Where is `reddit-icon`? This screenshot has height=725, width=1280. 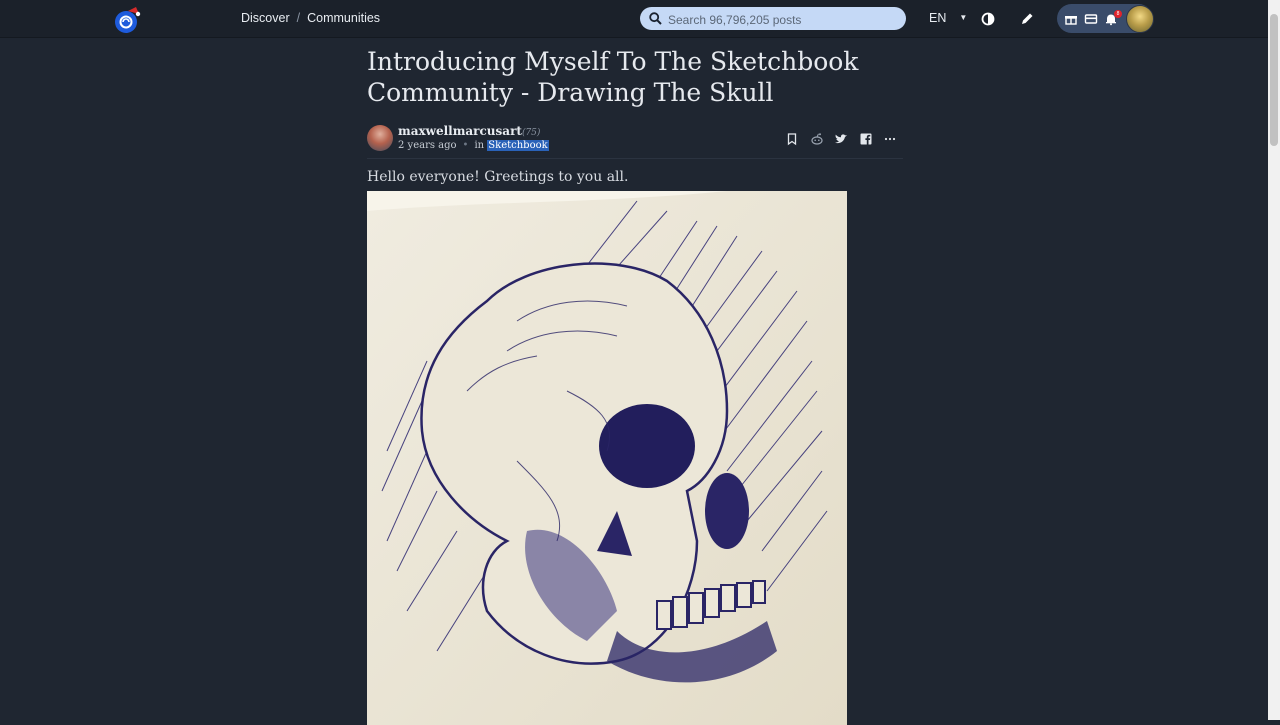 reddit-icon is located at coordinates (817, 139).